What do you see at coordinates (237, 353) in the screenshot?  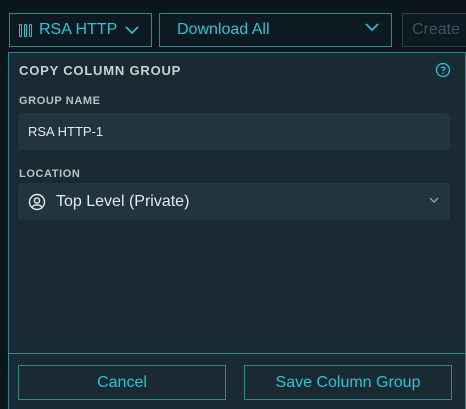 I see `footer-divider` at bounding box center [237, 353].